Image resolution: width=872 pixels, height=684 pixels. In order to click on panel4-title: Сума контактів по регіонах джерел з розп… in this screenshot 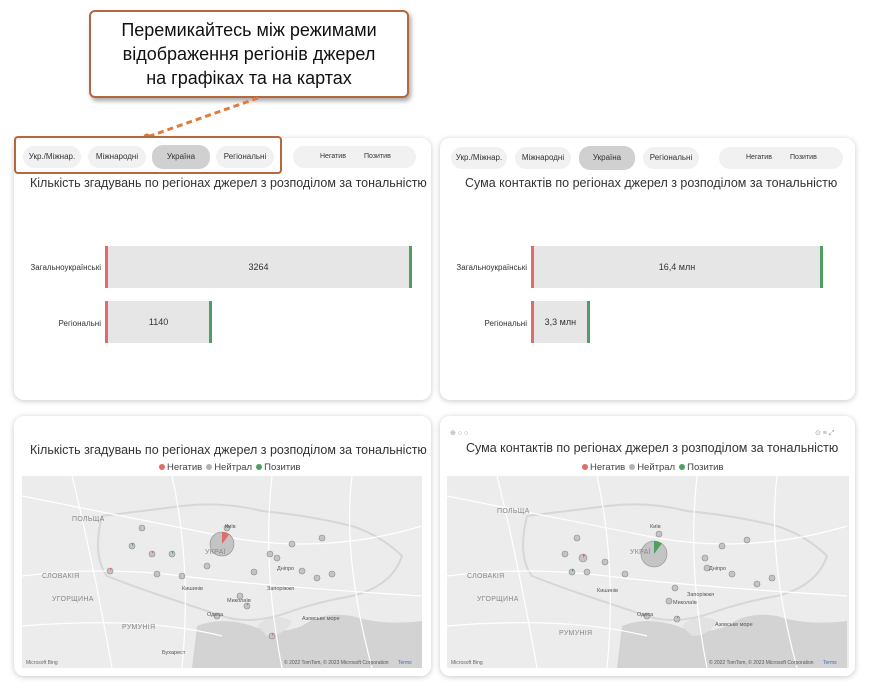, I will do `click(652, 448)`.